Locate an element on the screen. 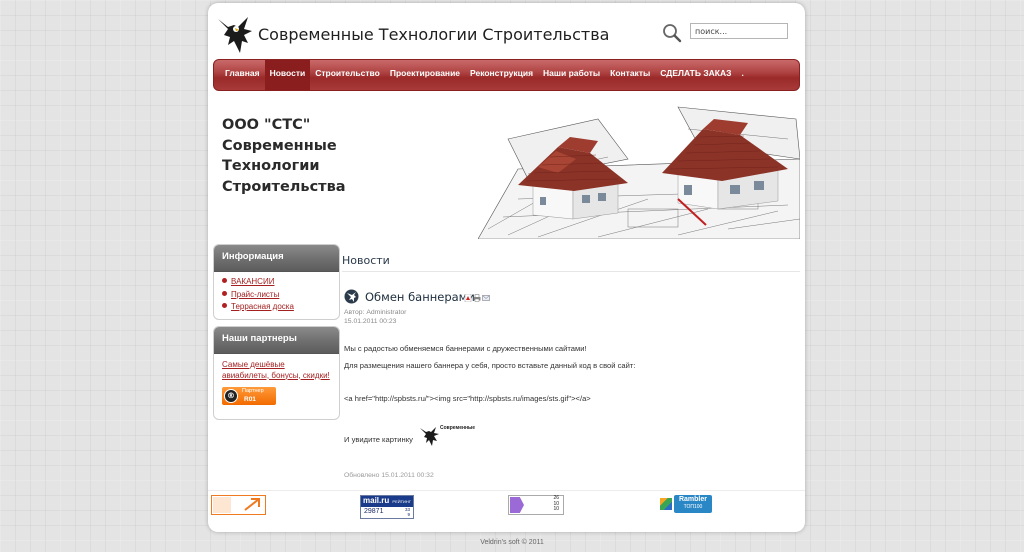 This screenshot has width=1024, height=552. registered-icon: ® is located at coordinates (231, 396).